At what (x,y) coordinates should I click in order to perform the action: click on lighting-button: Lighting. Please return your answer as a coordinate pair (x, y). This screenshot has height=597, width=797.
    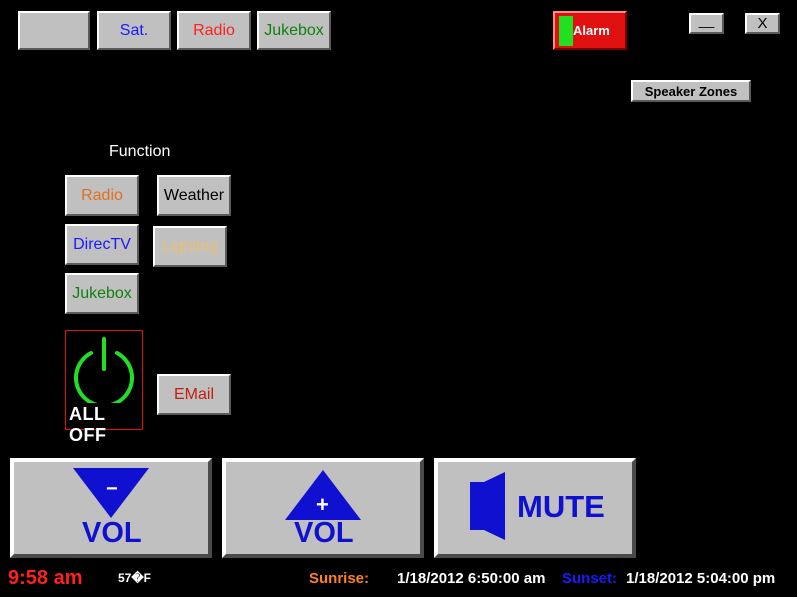
    Looking at the image, I should click on (190, 246).